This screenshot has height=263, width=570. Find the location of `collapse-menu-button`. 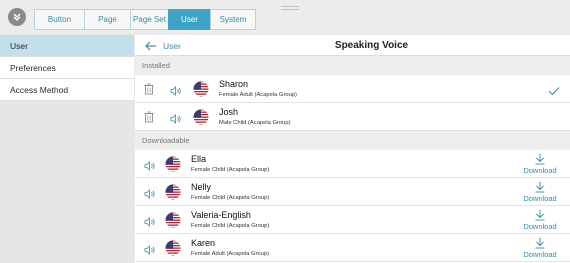

collapse-menu-button is located at coordinates (17, 17).